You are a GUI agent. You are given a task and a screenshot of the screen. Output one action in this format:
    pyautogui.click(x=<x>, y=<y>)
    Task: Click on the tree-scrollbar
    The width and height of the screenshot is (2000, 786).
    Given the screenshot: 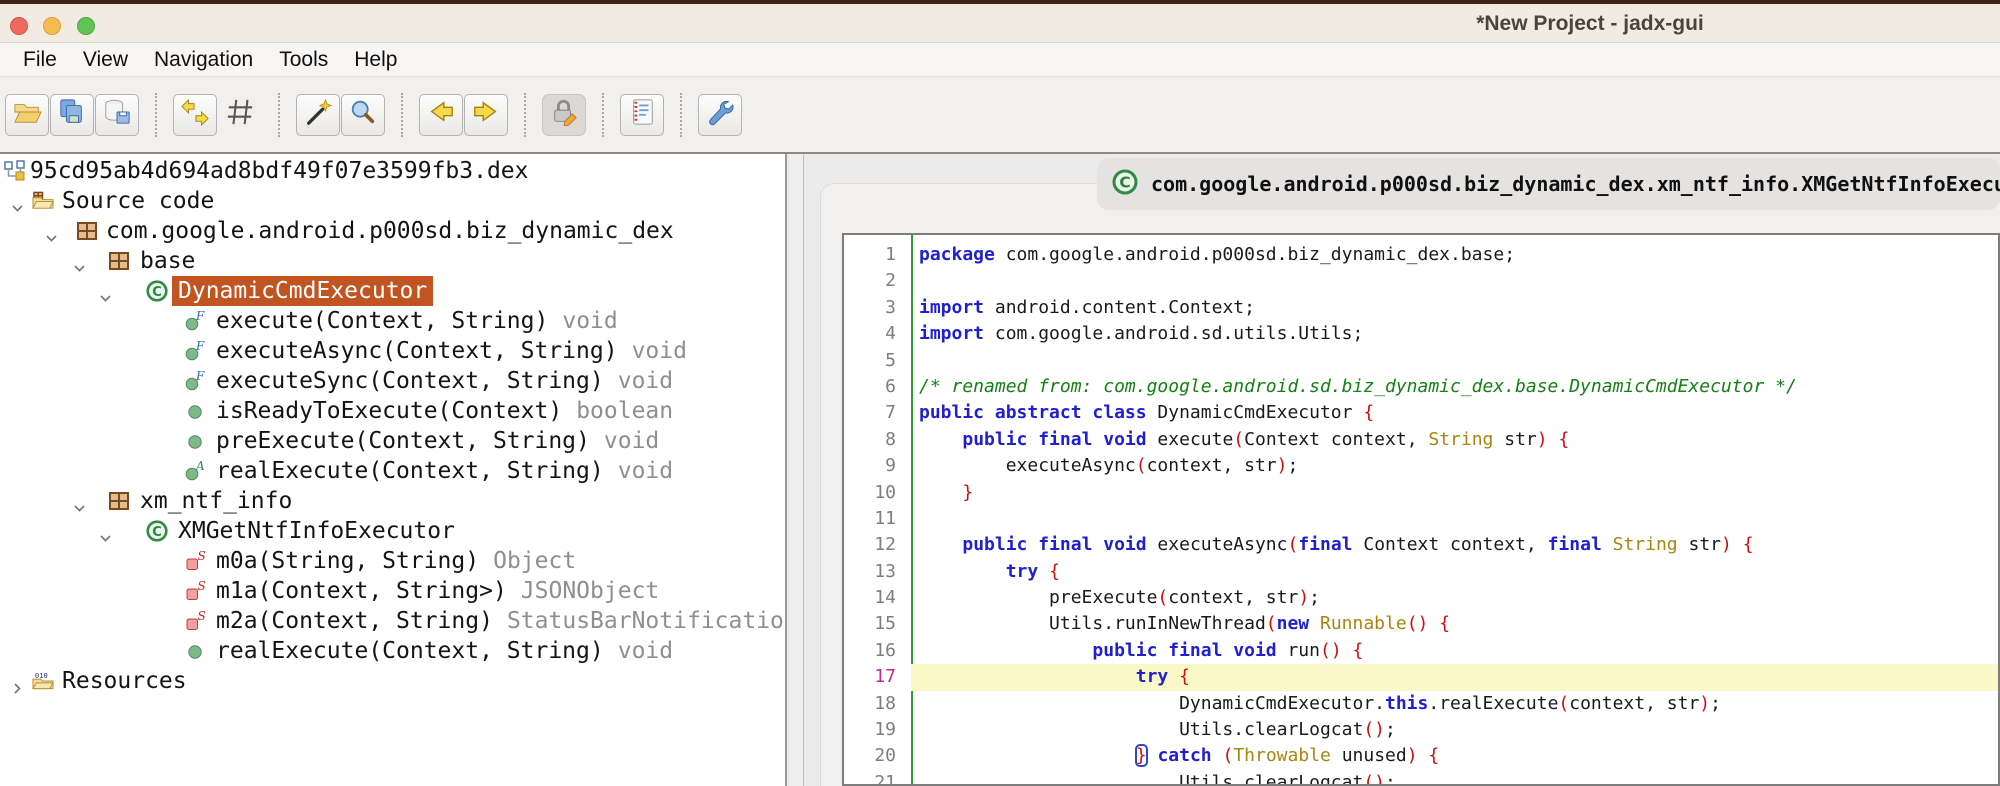 What is the action you would take?
    pyautogui.click(x=796, y=470)
    